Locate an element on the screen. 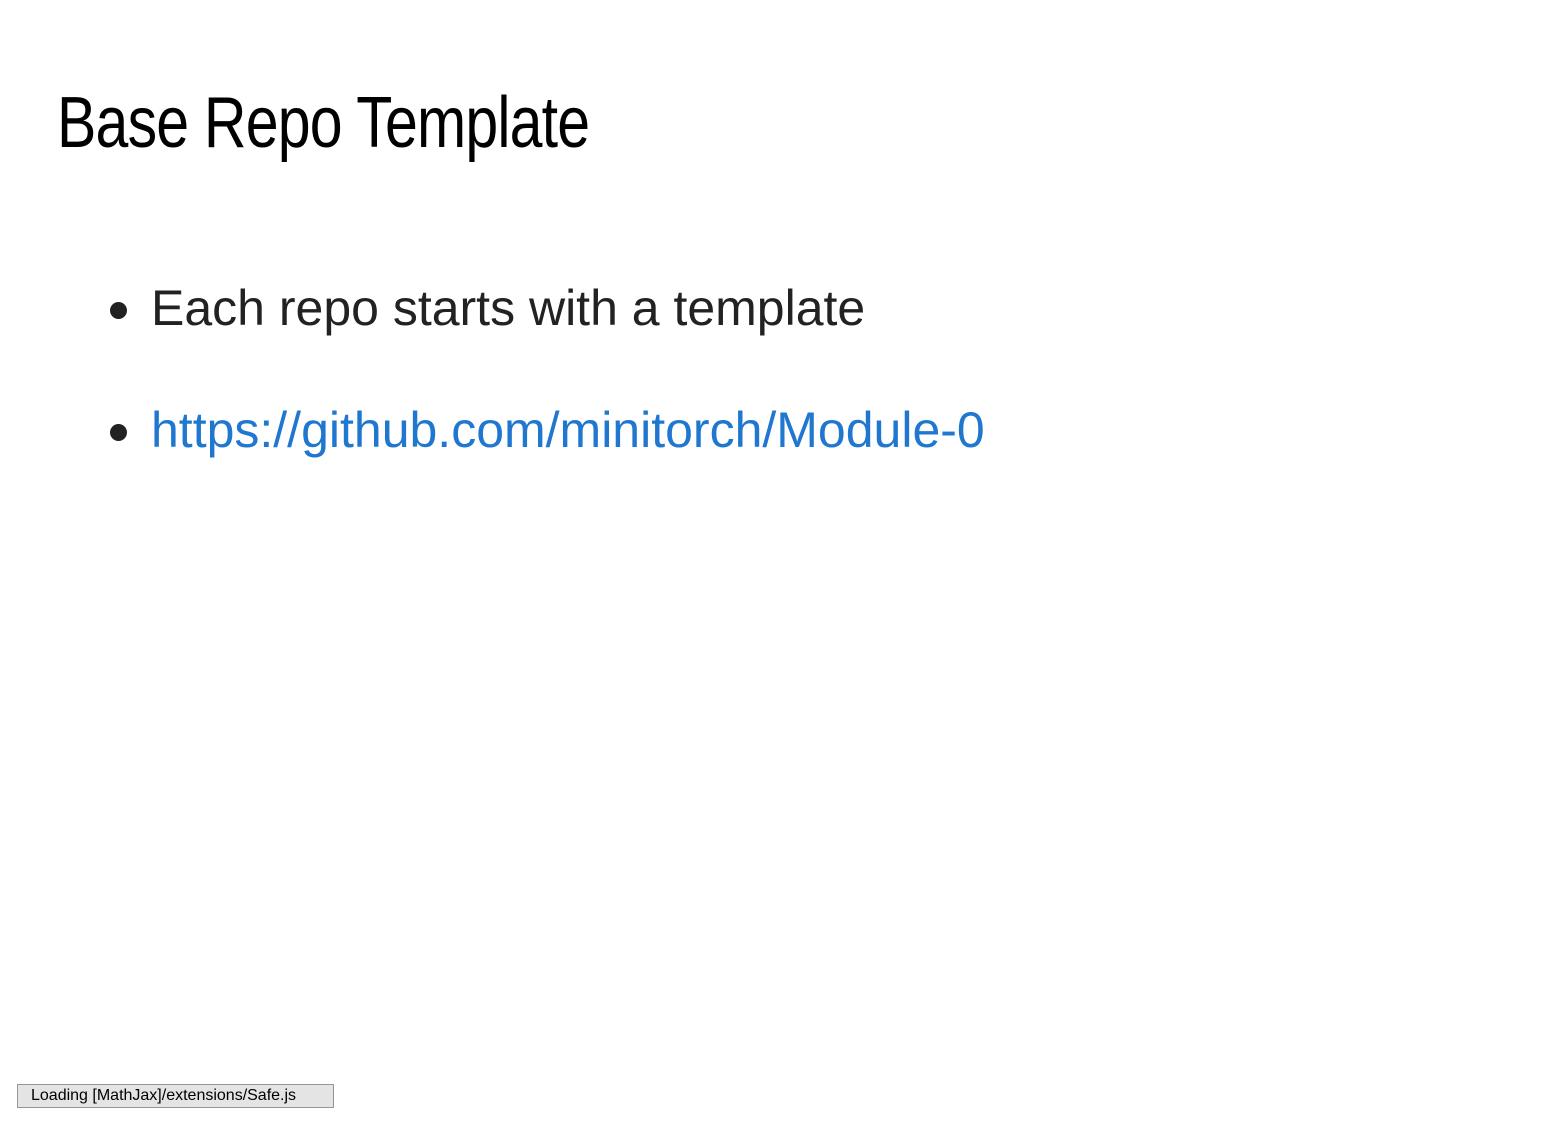  slide-title: Base Repo Template is located at coordinates (323, 123).